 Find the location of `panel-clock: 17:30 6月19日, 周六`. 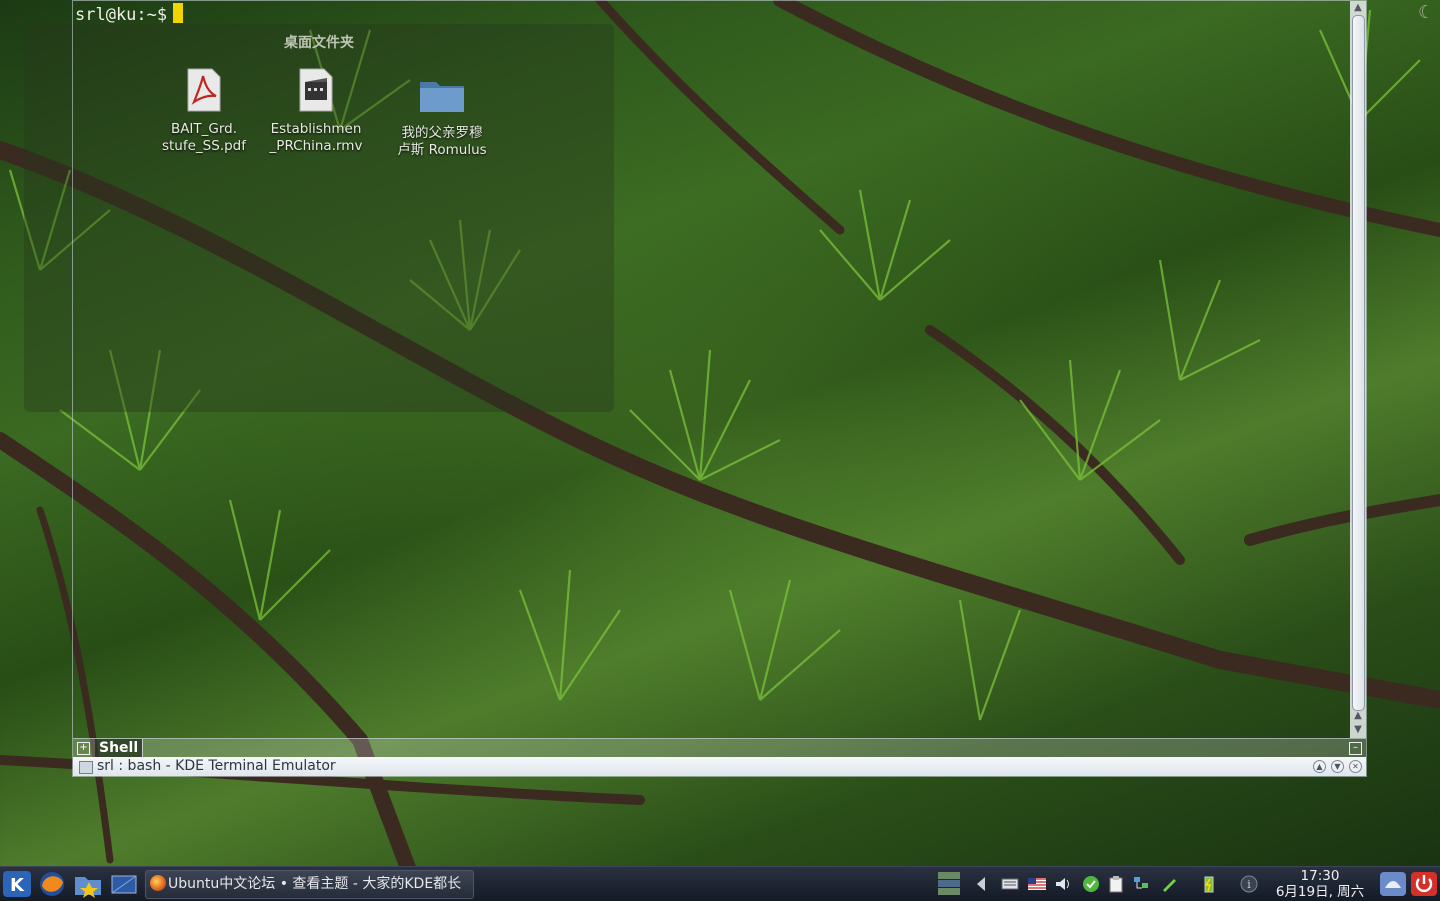

panel-clock: 17:30 6月19日, 周六 is located at coordinates (1320, 884).